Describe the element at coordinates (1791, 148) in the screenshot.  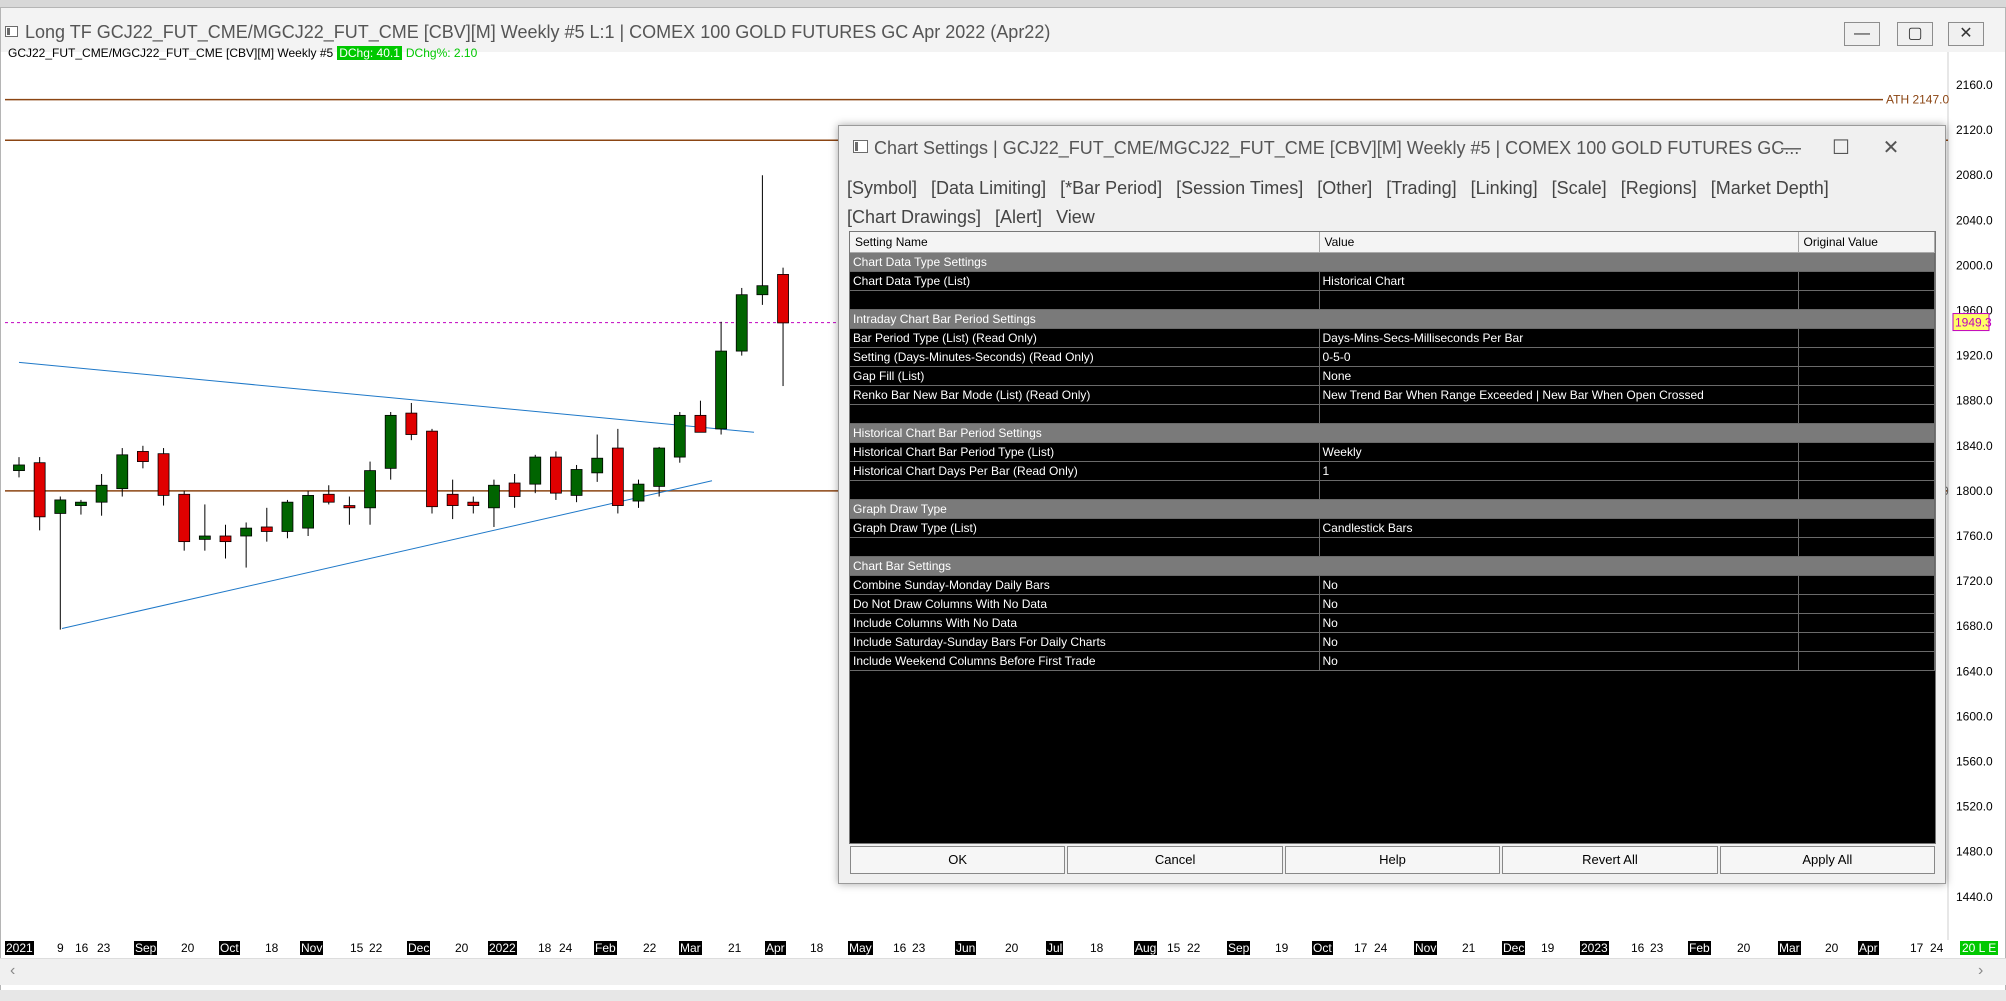
I see `dialog-minimize-button: —` at that location.